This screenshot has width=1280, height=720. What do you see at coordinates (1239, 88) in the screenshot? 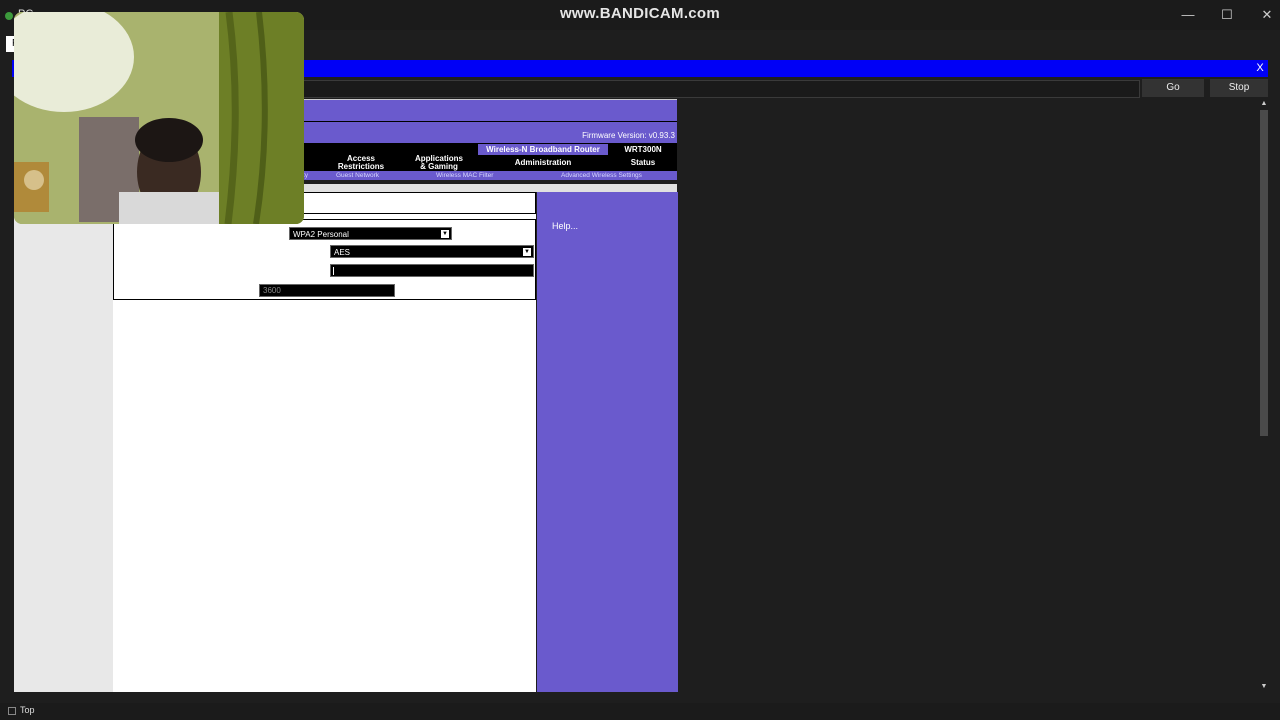
I see `stop-button: Stop` at bounding box center [1239, 88].